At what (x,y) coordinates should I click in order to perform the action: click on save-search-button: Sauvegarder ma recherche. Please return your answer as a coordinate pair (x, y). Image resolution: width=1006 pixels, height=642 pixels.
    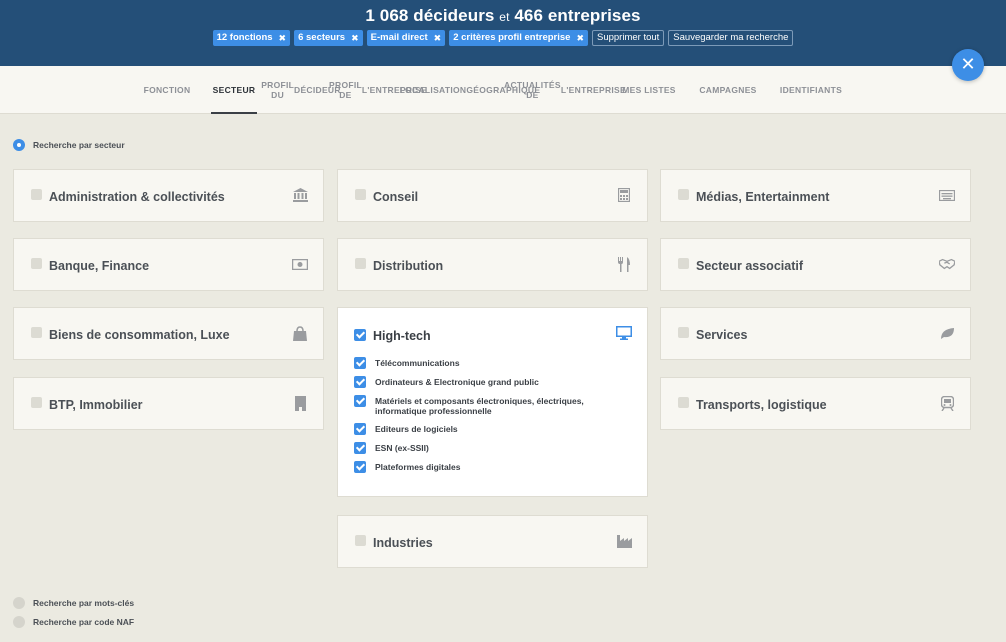
    Looking at the image, I should click on (731, 38).